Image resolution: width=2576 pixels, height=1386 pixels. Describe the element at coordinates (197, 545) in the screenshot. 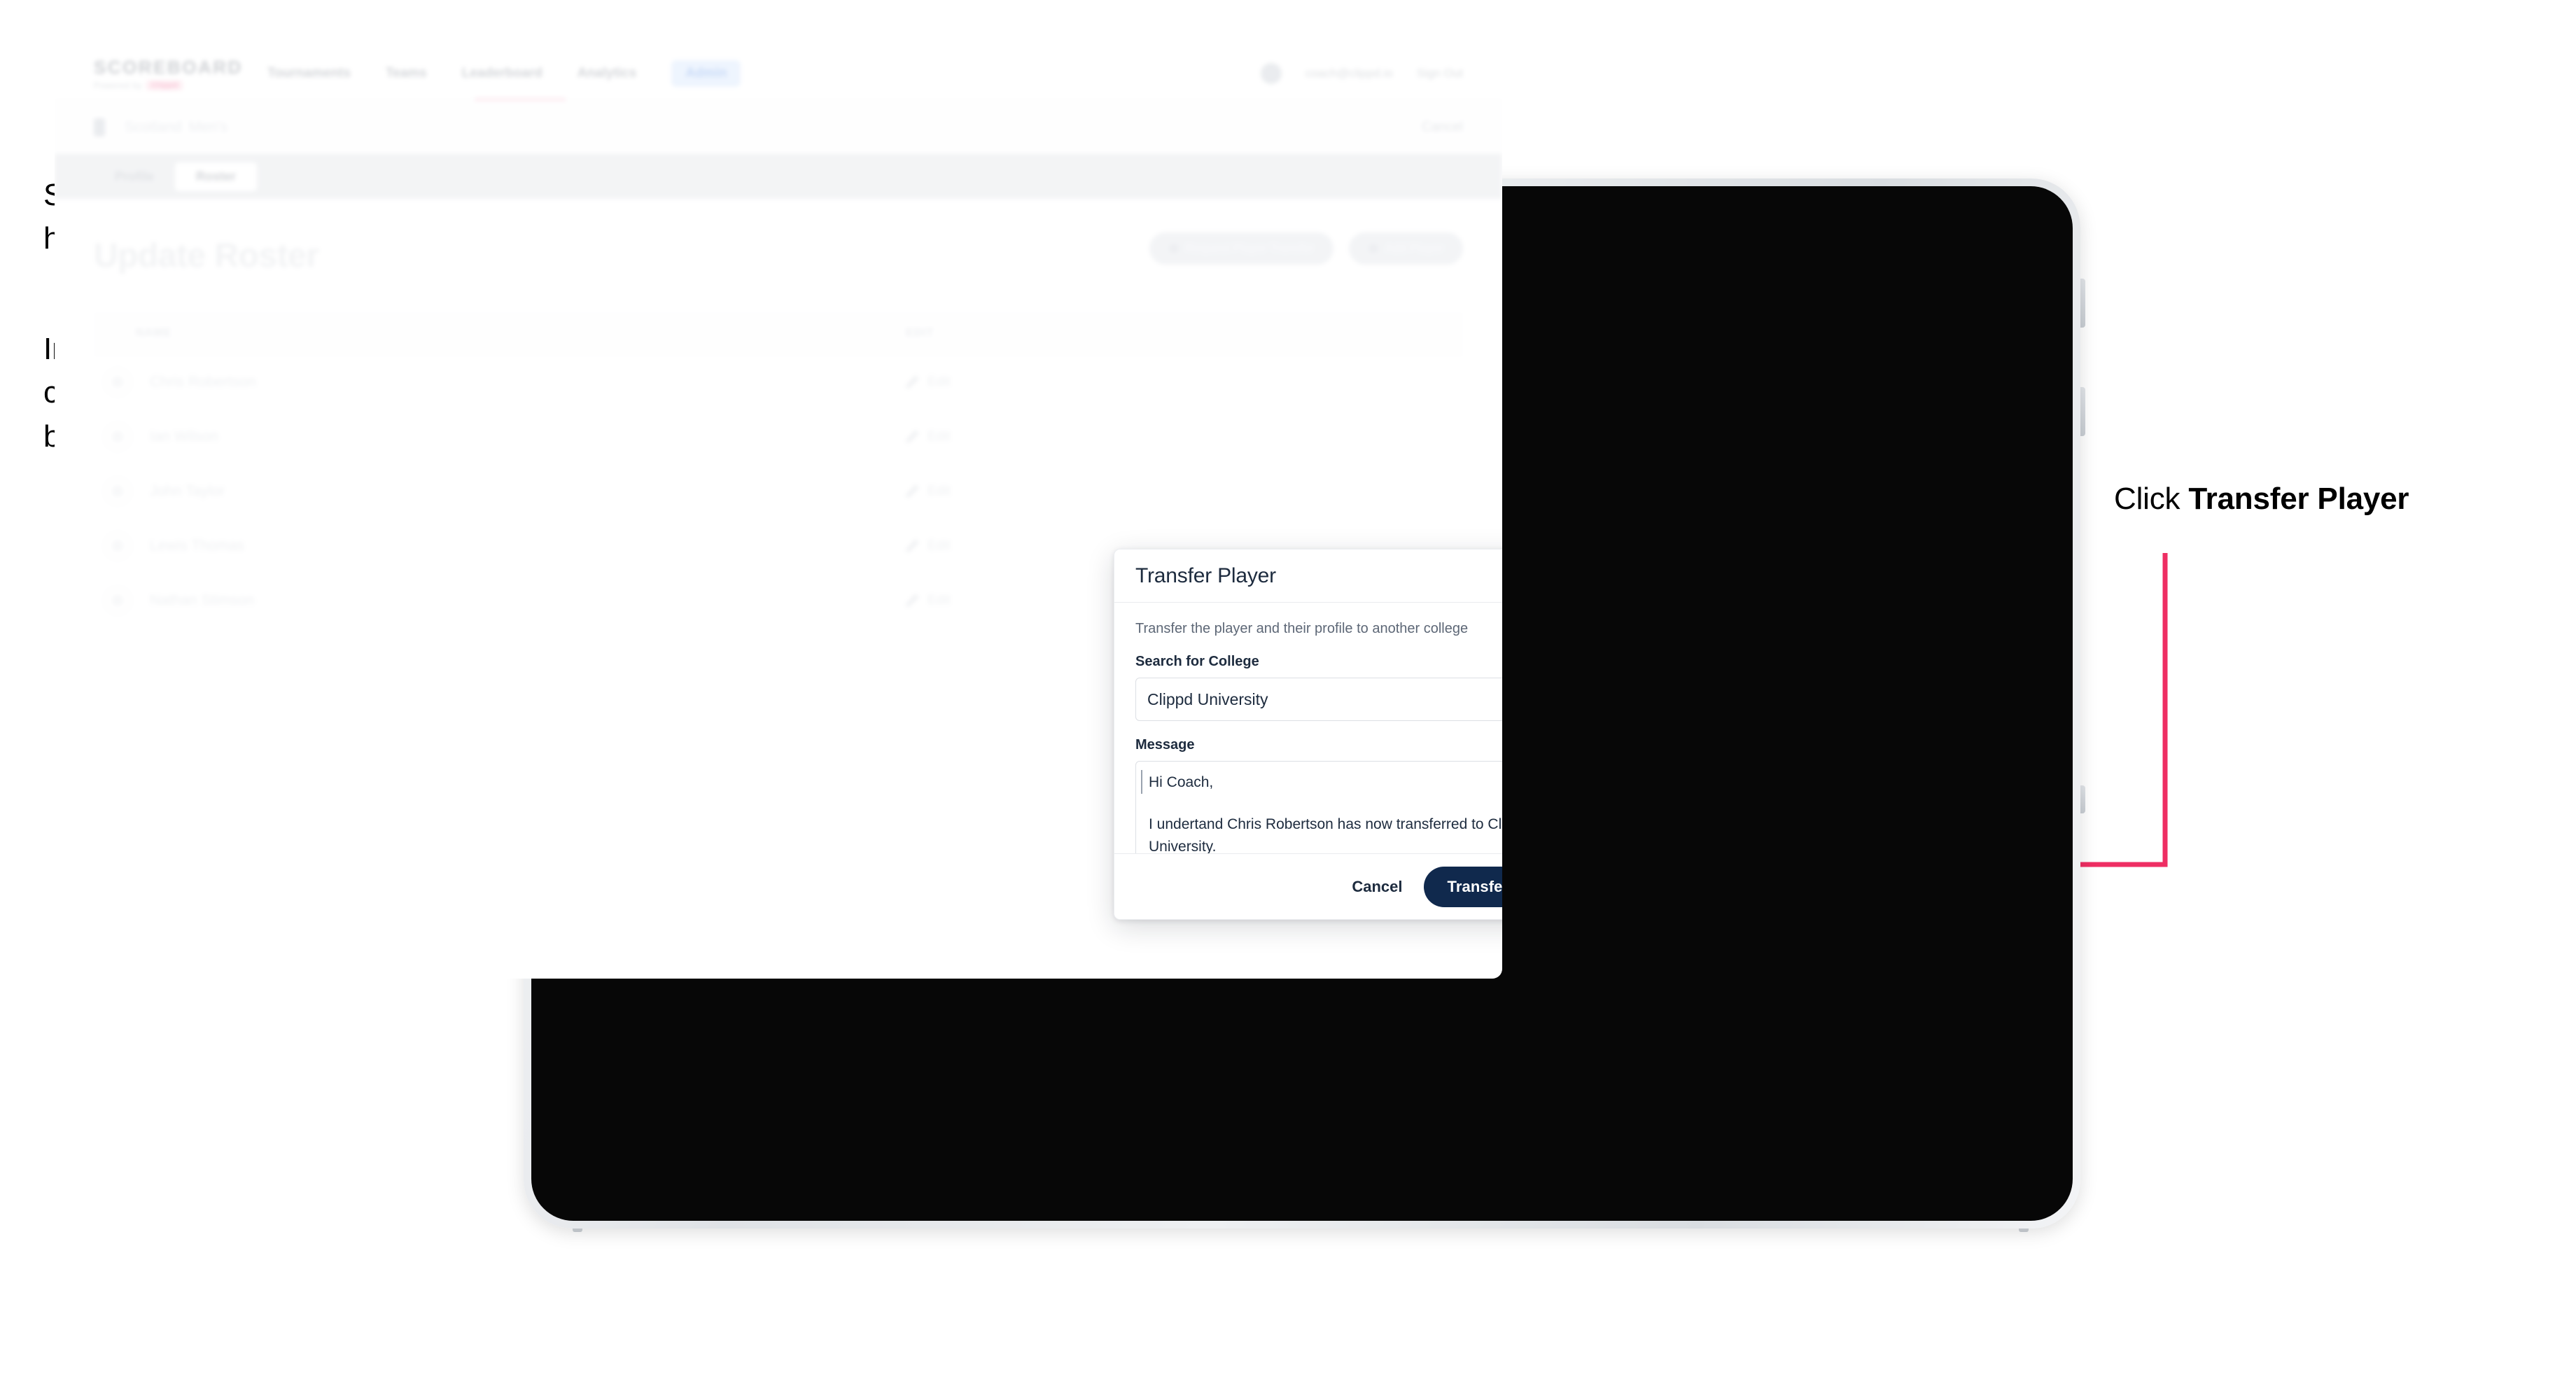

I see `player-name: Lewis Thomas` at that location.